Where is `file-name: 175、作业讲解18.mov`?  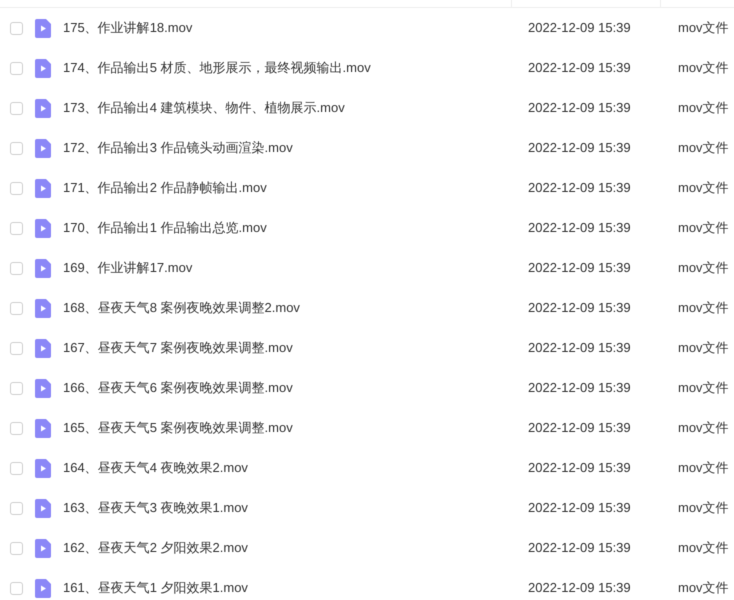
file-name: 175、作业讲解18.mov is located at coordinates (127, 28).